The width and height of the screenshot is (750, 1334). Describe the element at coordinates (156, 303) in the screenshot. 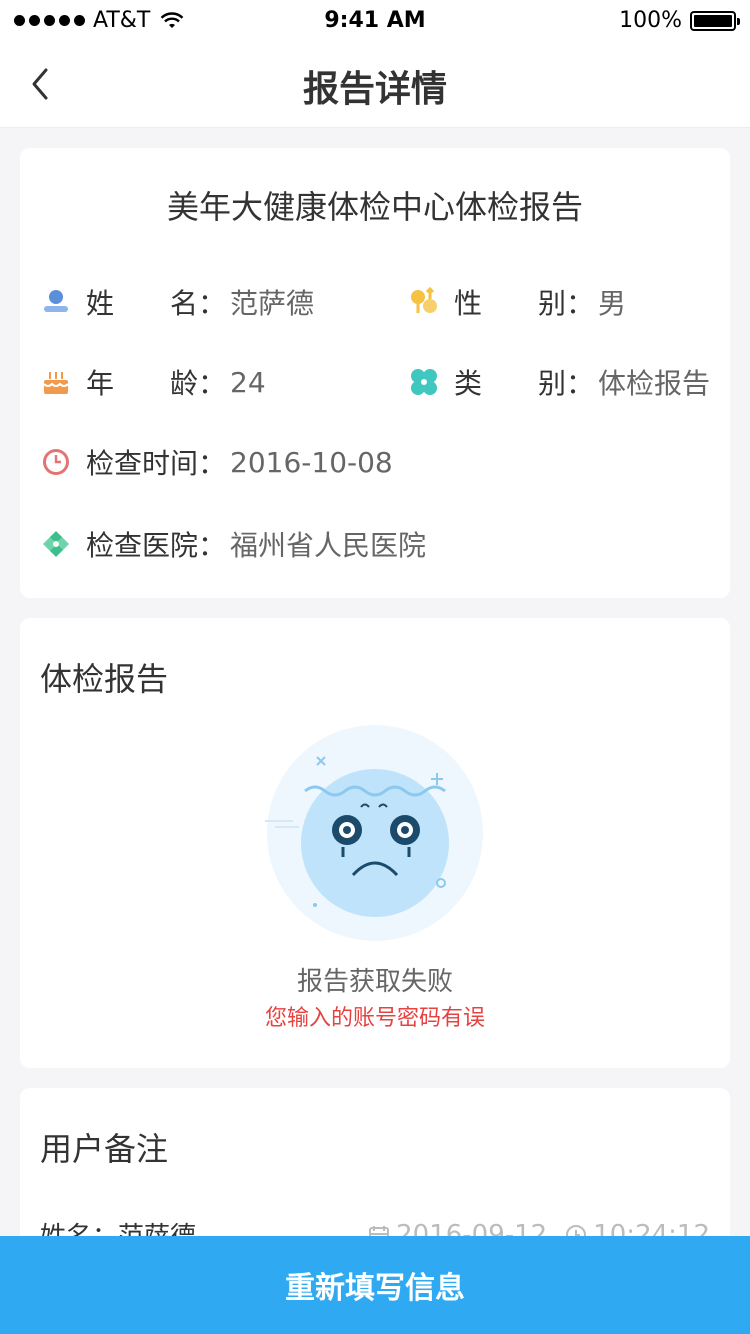

I see `name-label: 姓 名：` at that location.